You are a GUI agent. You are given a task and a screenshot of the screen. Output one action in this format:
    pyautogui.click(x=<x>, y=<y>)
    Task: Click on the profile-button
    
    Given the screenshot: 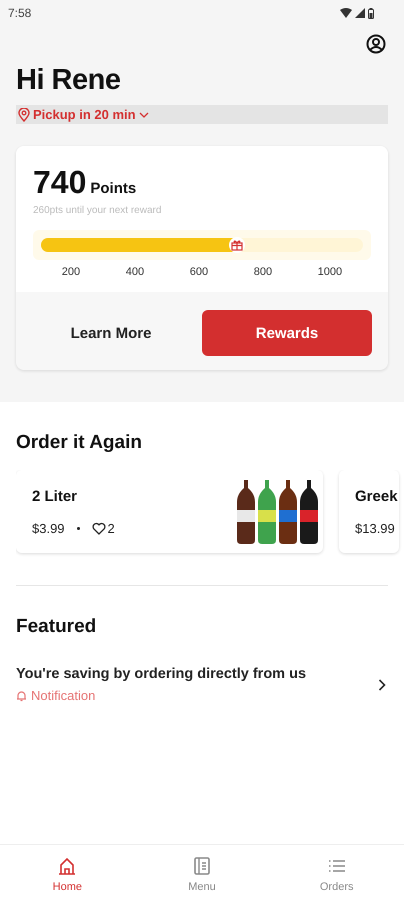 What is the action you would take?
    pyautogui.click(x=376, y=44)
    